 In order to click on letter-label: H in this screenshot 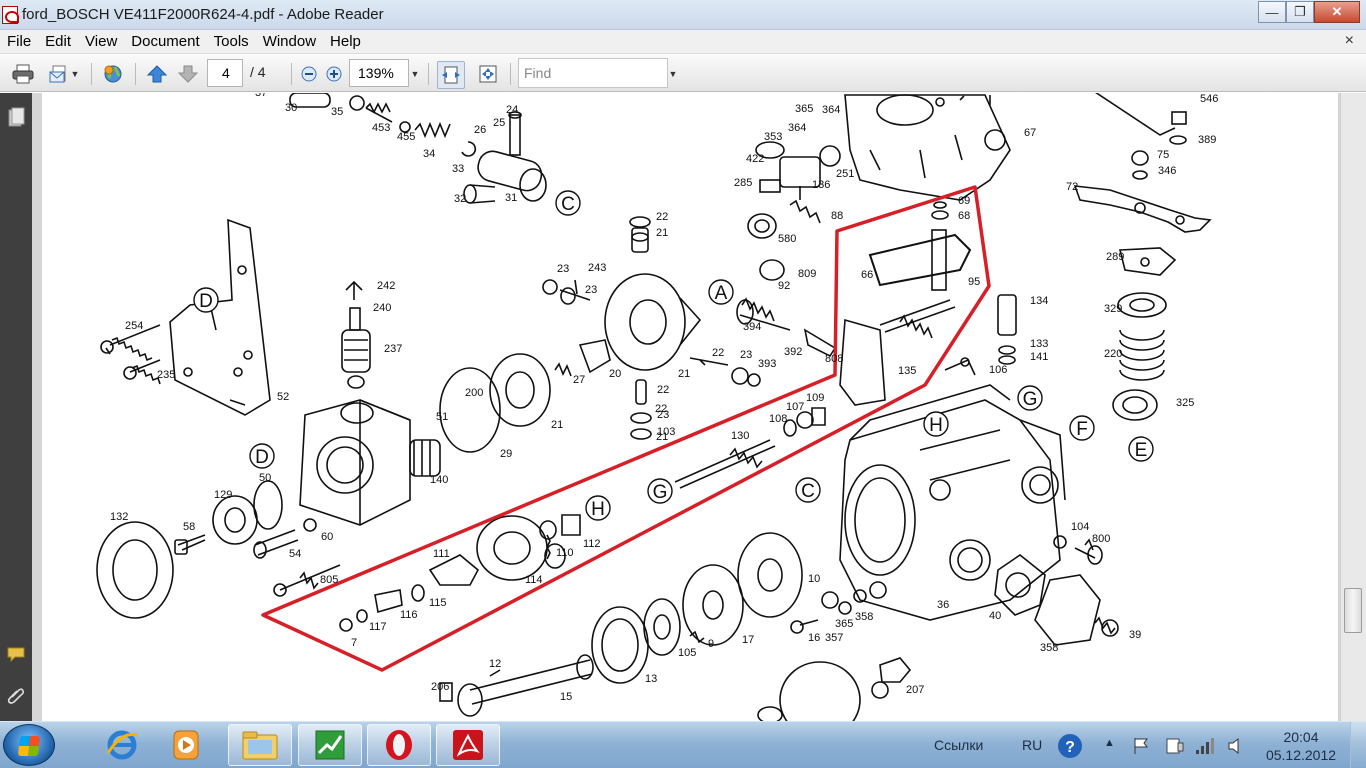, I will do `click(936, 424)`.